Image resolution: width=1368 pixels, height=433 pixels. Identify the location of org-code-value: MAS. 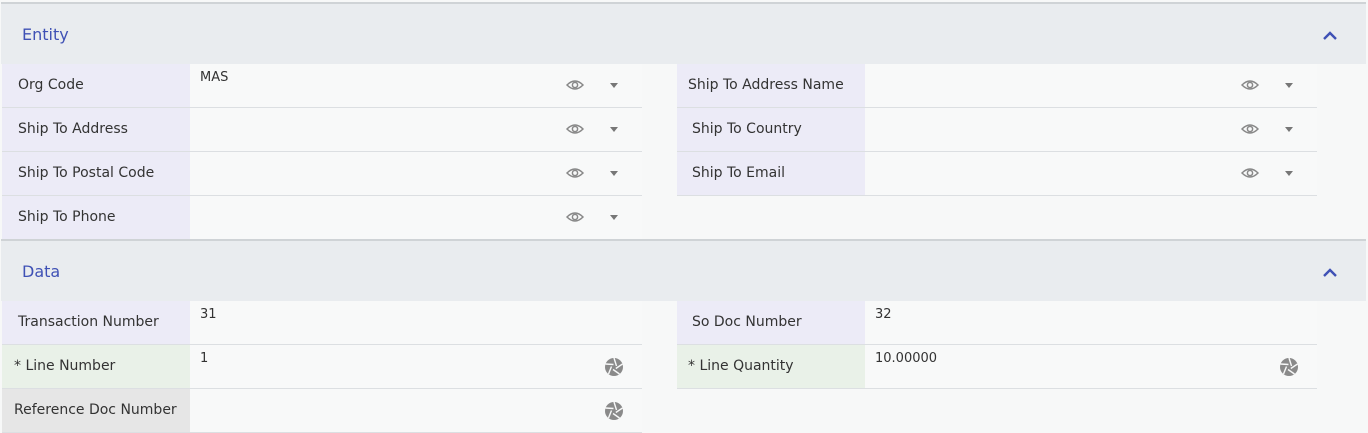
(214, 77).